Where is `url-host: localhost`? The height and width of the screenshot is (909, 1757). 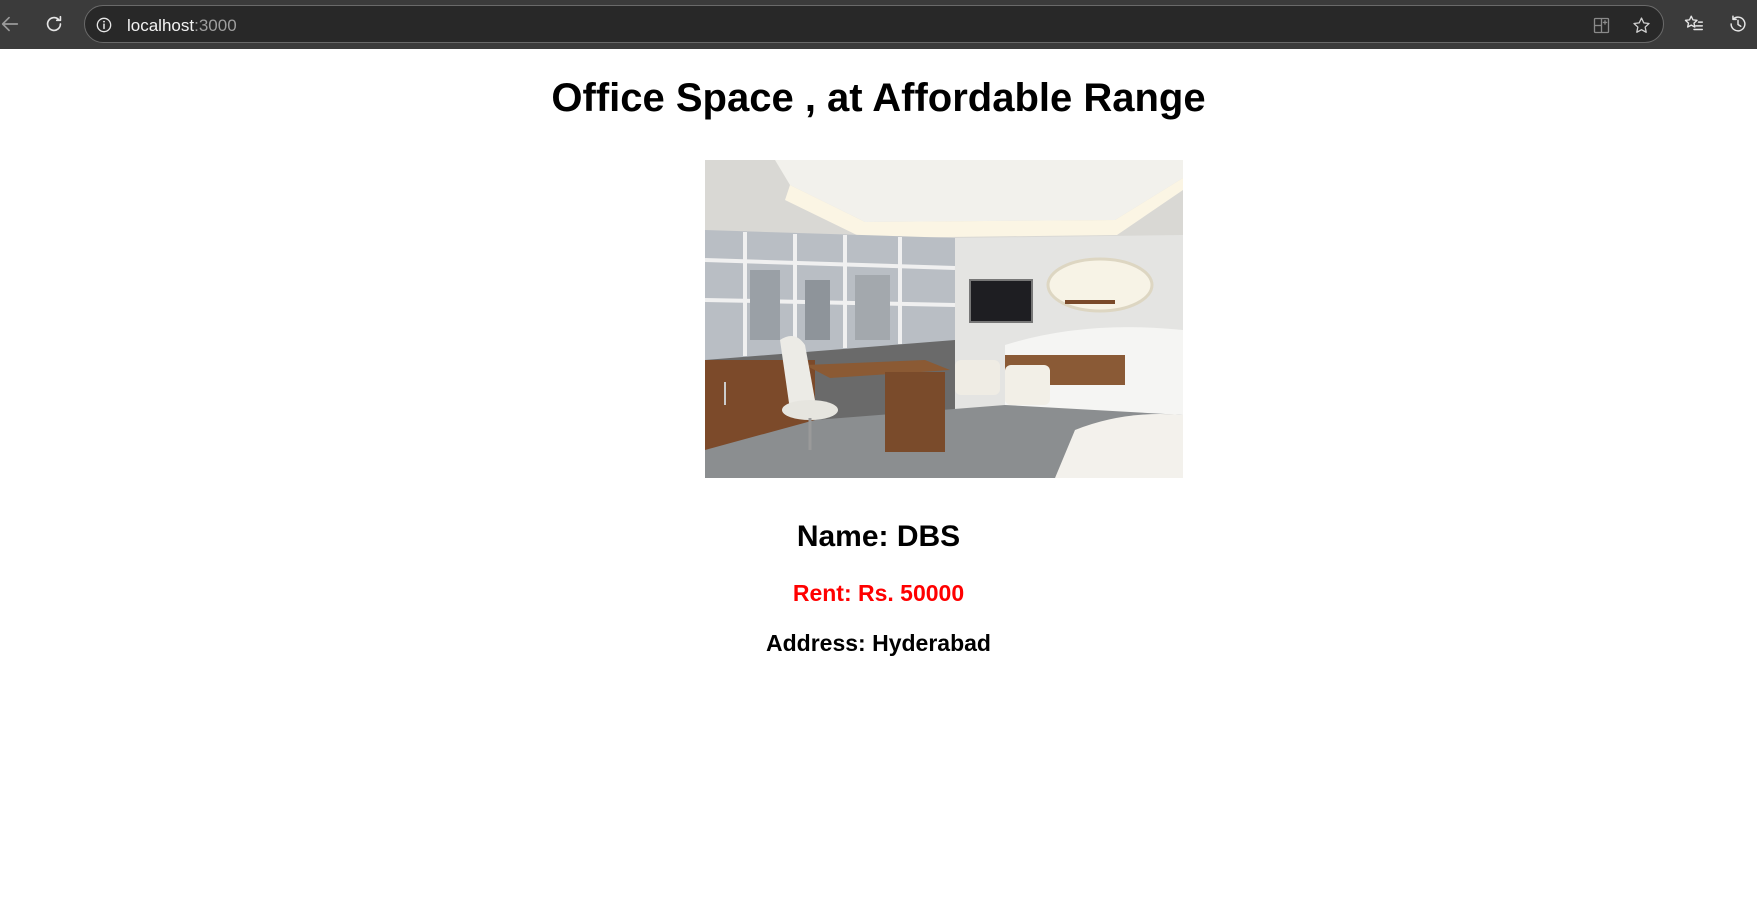
url-host: localhost is located at coordinates (161, 25).